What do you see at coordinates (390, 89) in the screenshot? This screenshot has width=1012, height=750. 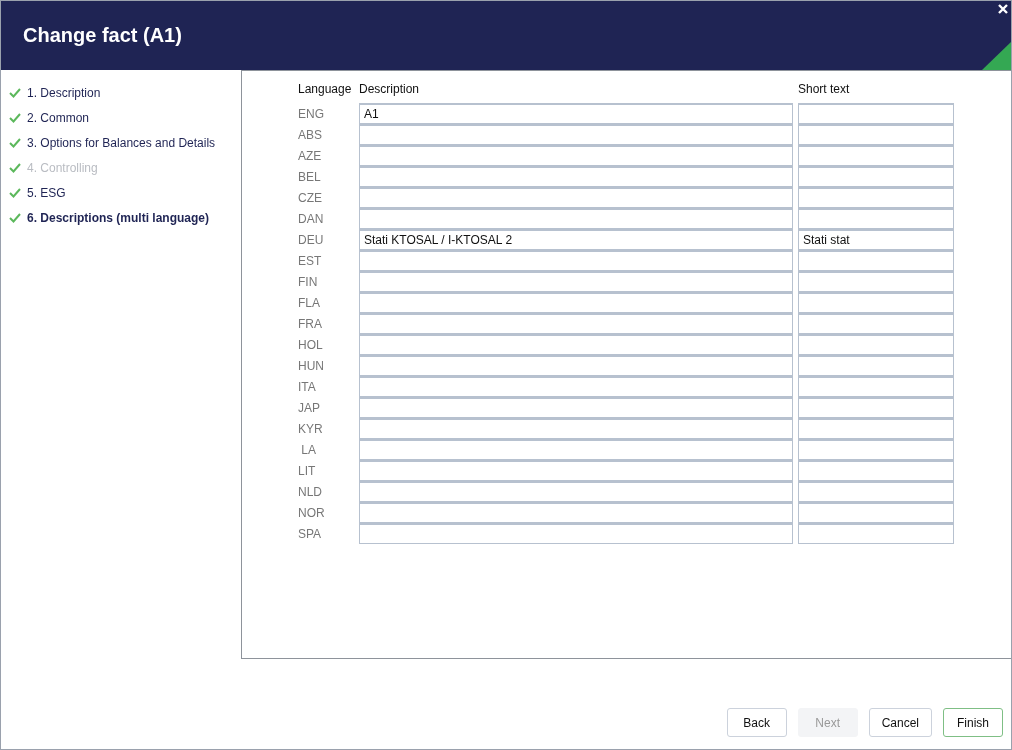 I see `column-header: Description` at bounding box center [390, 89].